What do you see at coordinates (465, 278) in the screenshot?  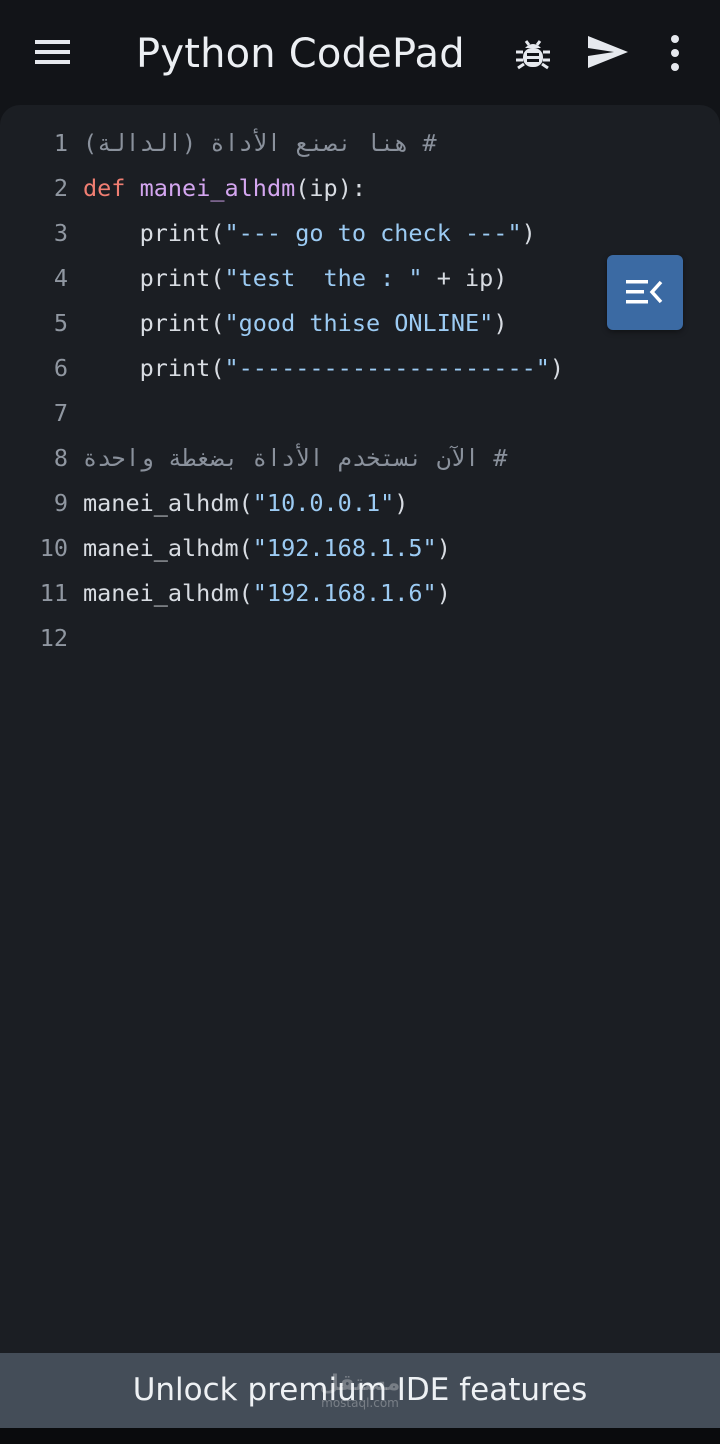 I see `code-token: + ip)` at bounding box center [465, 278].